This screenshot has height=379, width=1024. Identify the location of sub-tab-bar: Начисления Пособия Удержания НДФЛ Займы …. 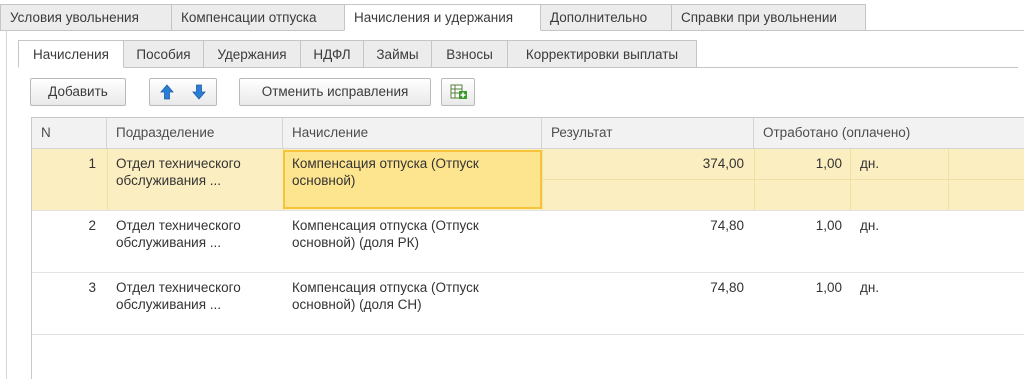
(518, 54).